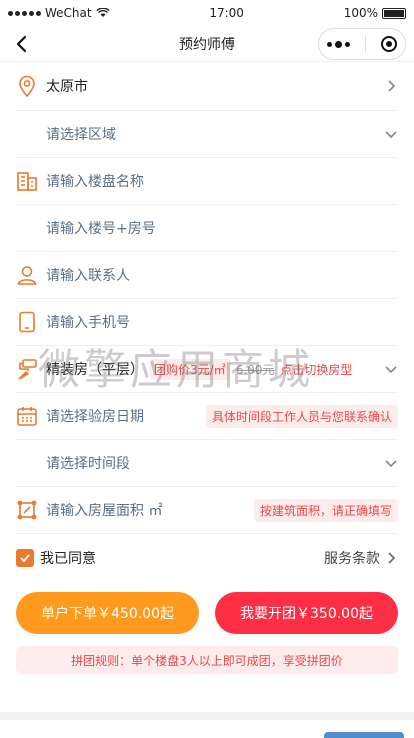 This screenshot has width=414, height=738. Describe the element at coordinates (88, 323) in the screenshot. I see `phone-placeholder: 请输入手机号` at that location.